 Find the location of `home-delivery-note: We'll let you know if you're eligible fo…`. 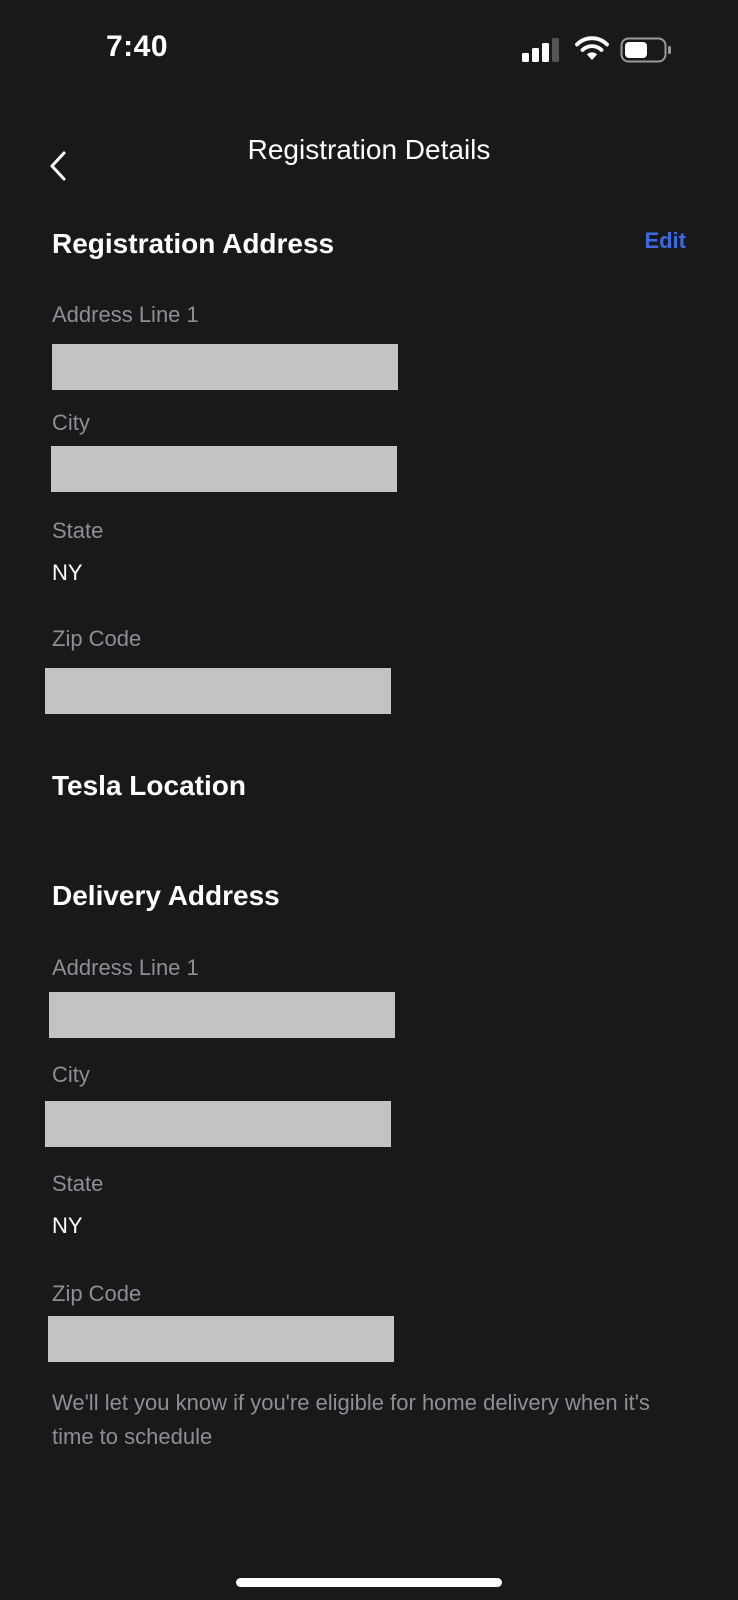

home-delivery-note: We'll let you know if you're eligible fo… is located at coordinates (351, 1419).